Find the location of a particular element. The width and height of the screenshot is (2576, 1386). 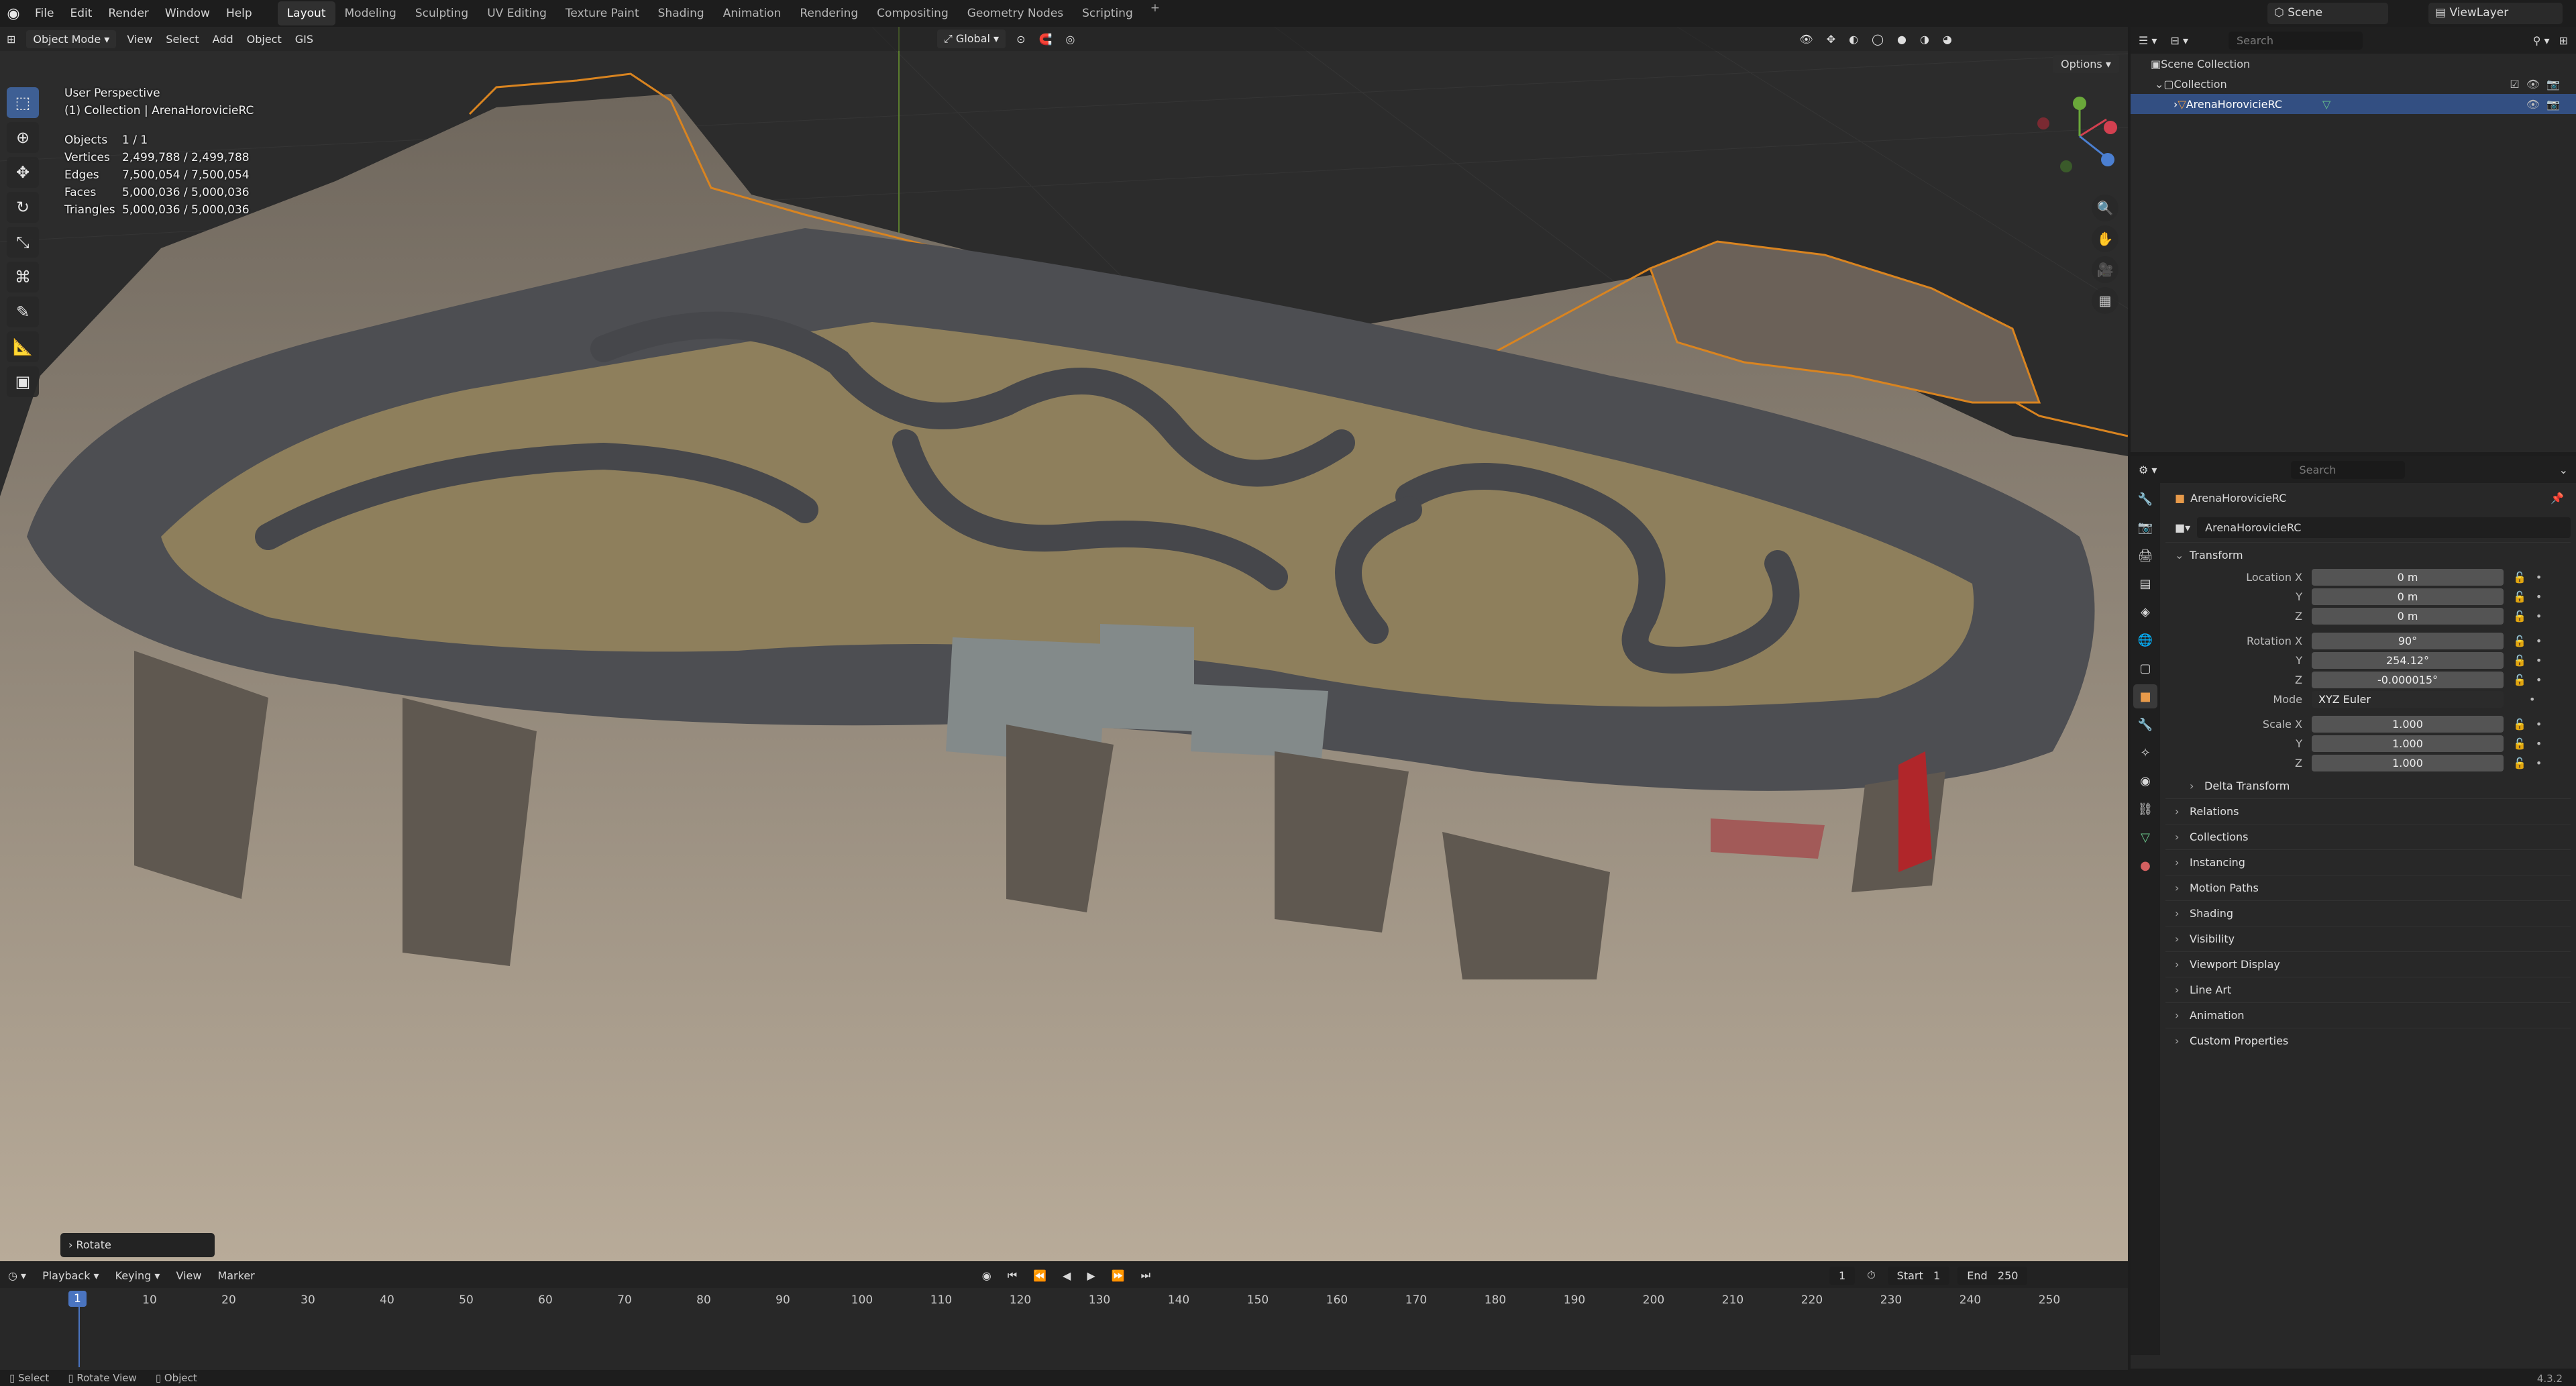

section-viewport-display: › Viewport Display is located at coordinates (2368, 964).